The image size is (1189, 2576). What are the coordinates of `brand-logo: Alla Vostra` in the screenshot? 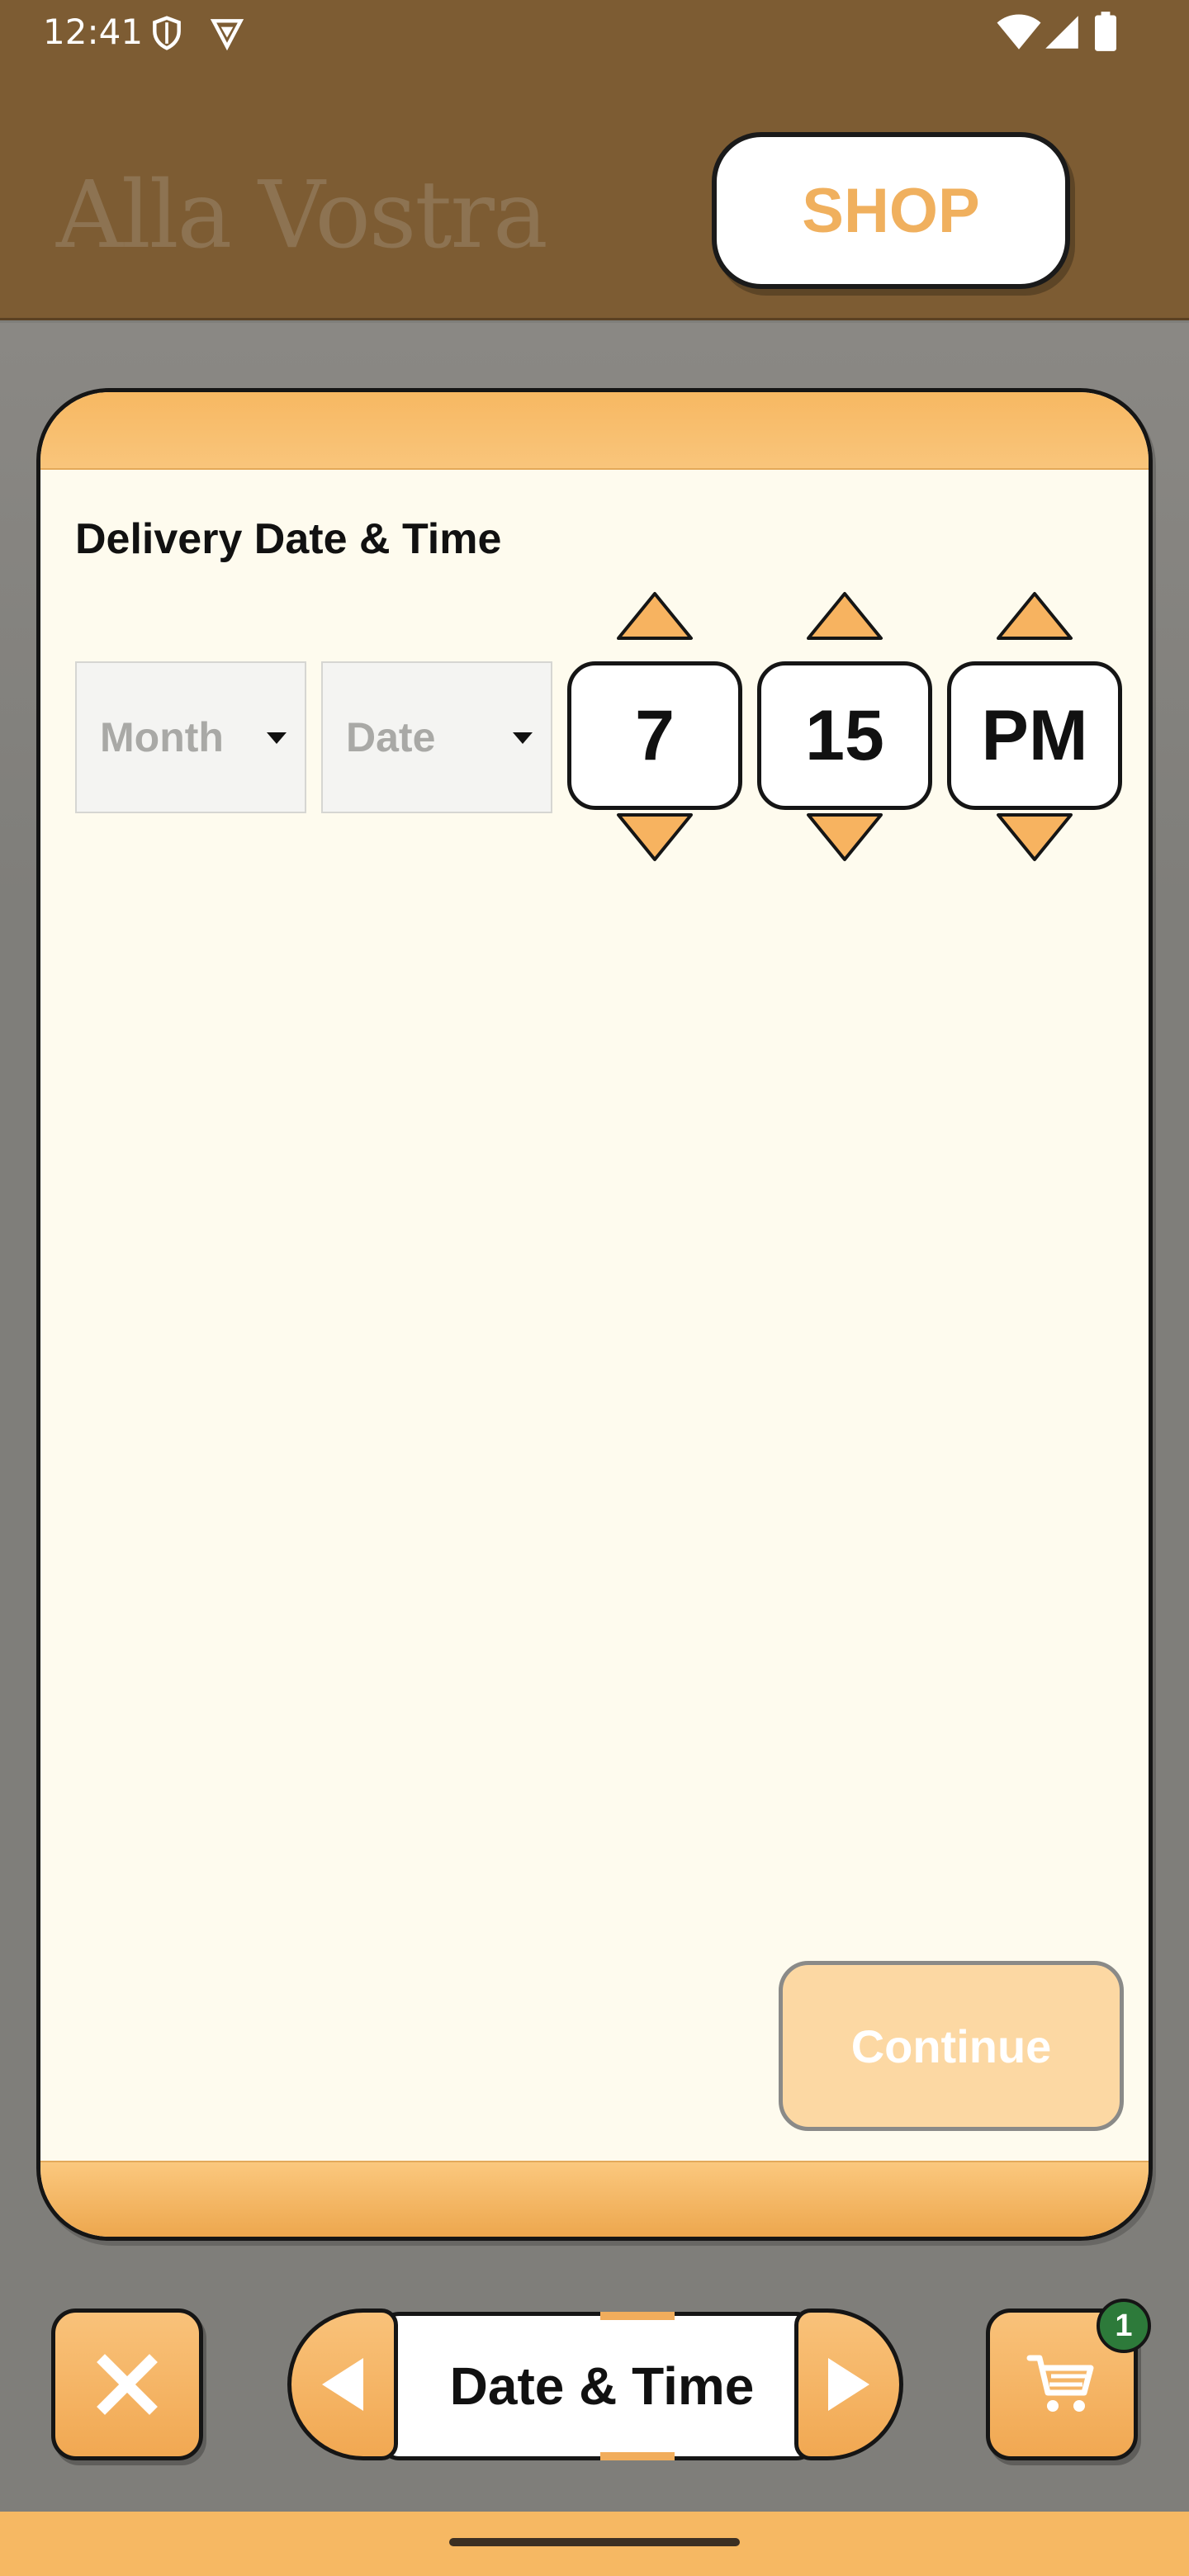 It's located at (302, 215).